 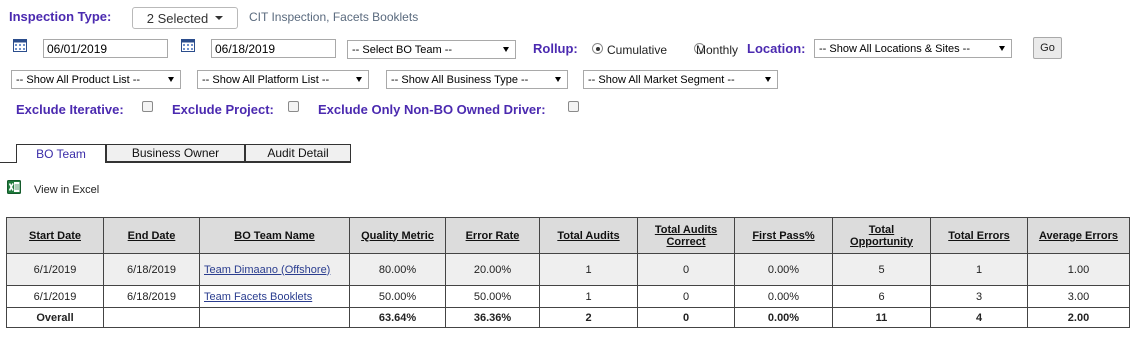 What do you see at coordinates (402, 49) in the screenshot?
I see `bo-team-value: -- Select BO Team --` at bounding box center [402, 49].